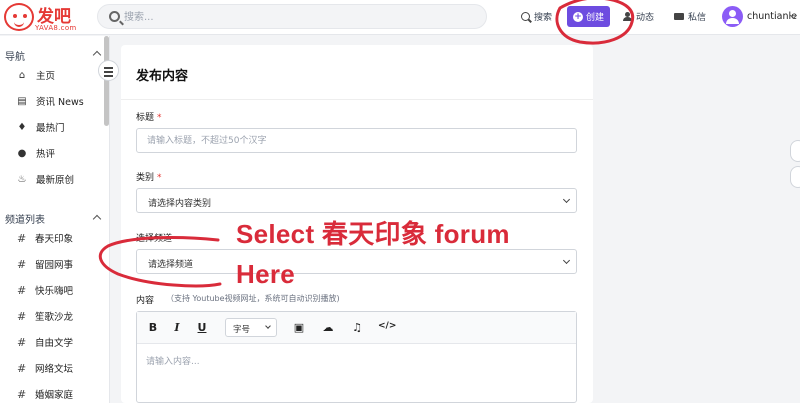 This screenshot has width=800, height=403. What do you see at coordinates (697, 18) in the screenshot?
I see `messages-label: 私信` at bounding box center [697, 18].